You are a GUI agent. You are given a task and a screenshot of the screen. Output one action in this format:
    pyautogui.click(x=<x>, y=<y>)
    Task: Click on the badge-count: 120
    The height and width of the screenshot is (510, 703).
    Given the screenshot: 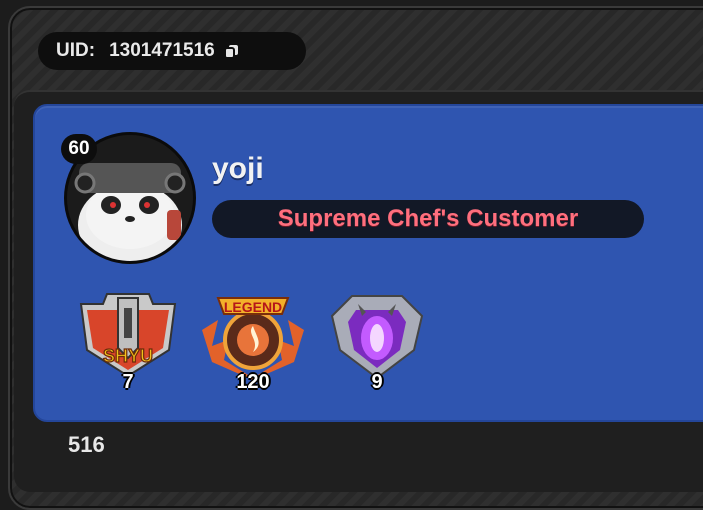 What is the action you would take?
    pyautogui.click(x=253, y=382)
    